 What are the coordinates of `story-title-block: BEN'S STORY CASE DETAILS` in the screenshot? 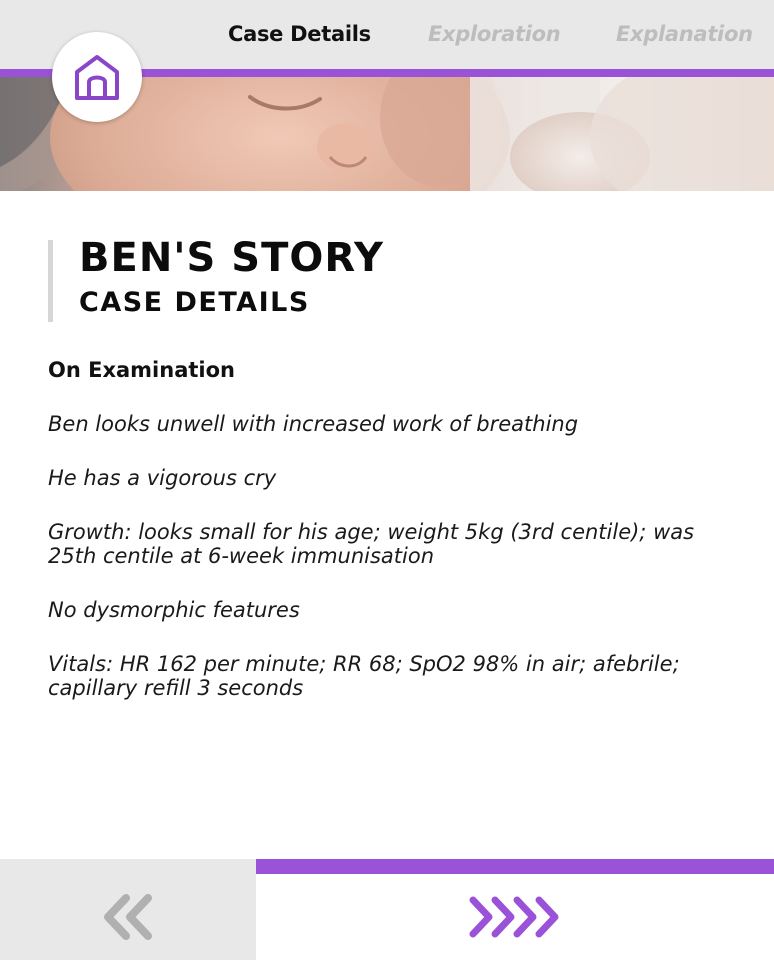 It's located at (216, 278).